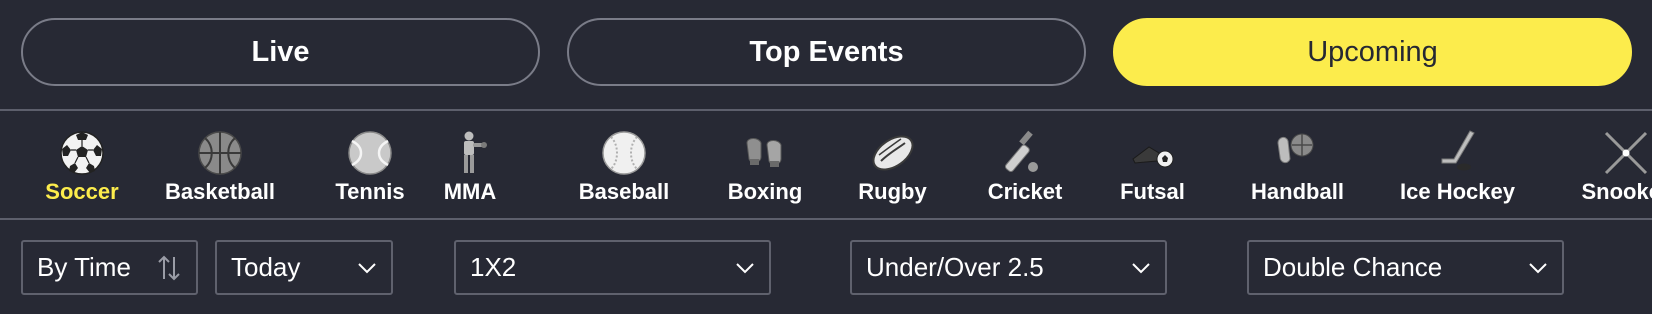  I want to click on baseball-icon, so click(624, 153).